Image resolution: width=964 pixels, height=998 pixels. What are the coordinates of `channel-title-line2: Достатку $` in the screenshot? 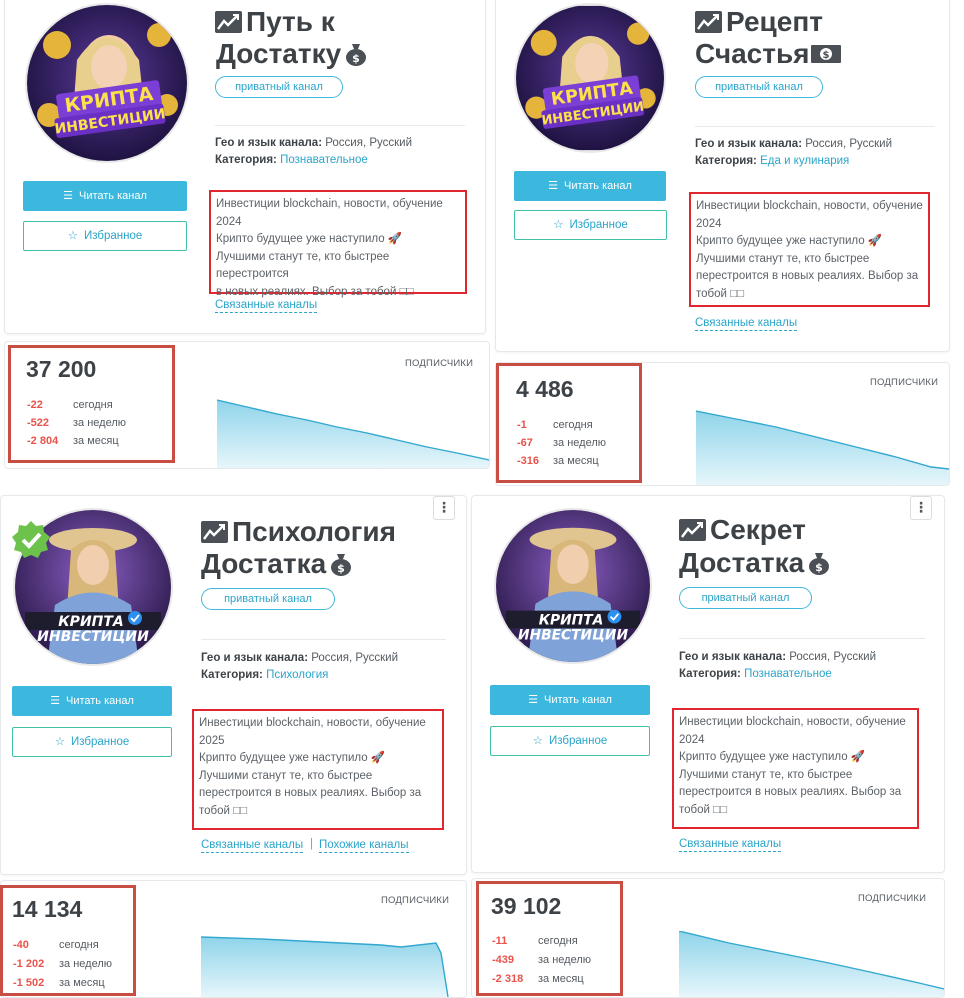 It's located at (291, 53).